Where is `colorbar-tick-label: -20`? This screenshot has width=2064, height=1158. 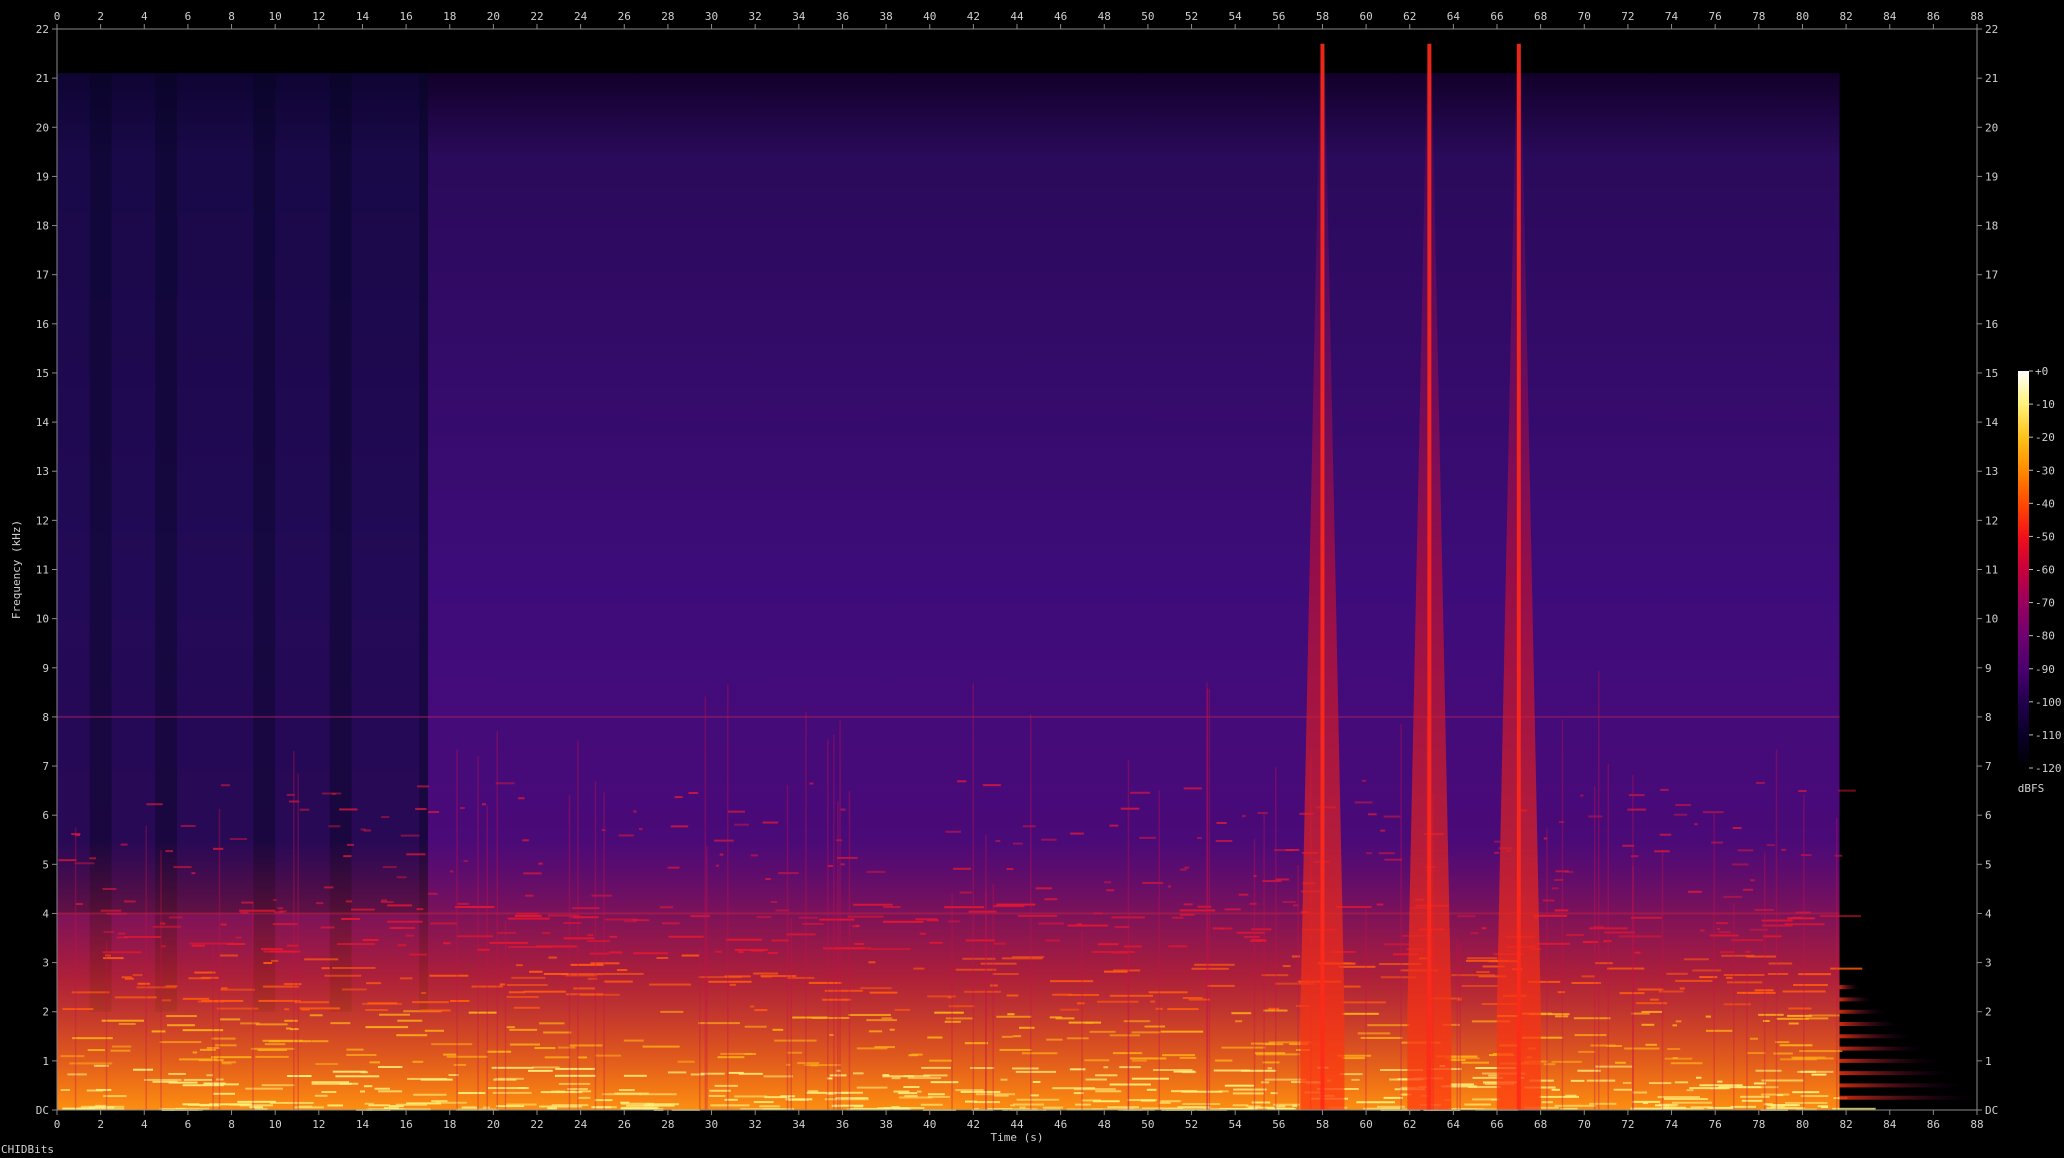
colorbar-tick-label: -20 is located at coordinates (2045, 437).